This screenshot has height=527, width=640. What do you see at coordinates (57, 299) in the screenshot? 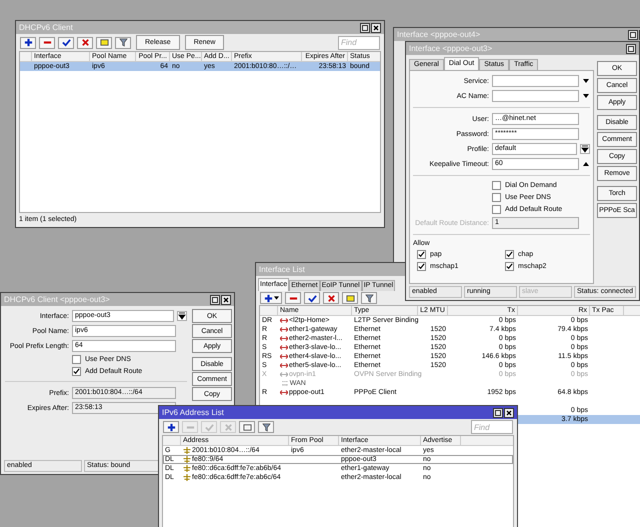
I see `window-title: DHCPv6 Client <pppoe-out3>` at bounding box center [57, 299].